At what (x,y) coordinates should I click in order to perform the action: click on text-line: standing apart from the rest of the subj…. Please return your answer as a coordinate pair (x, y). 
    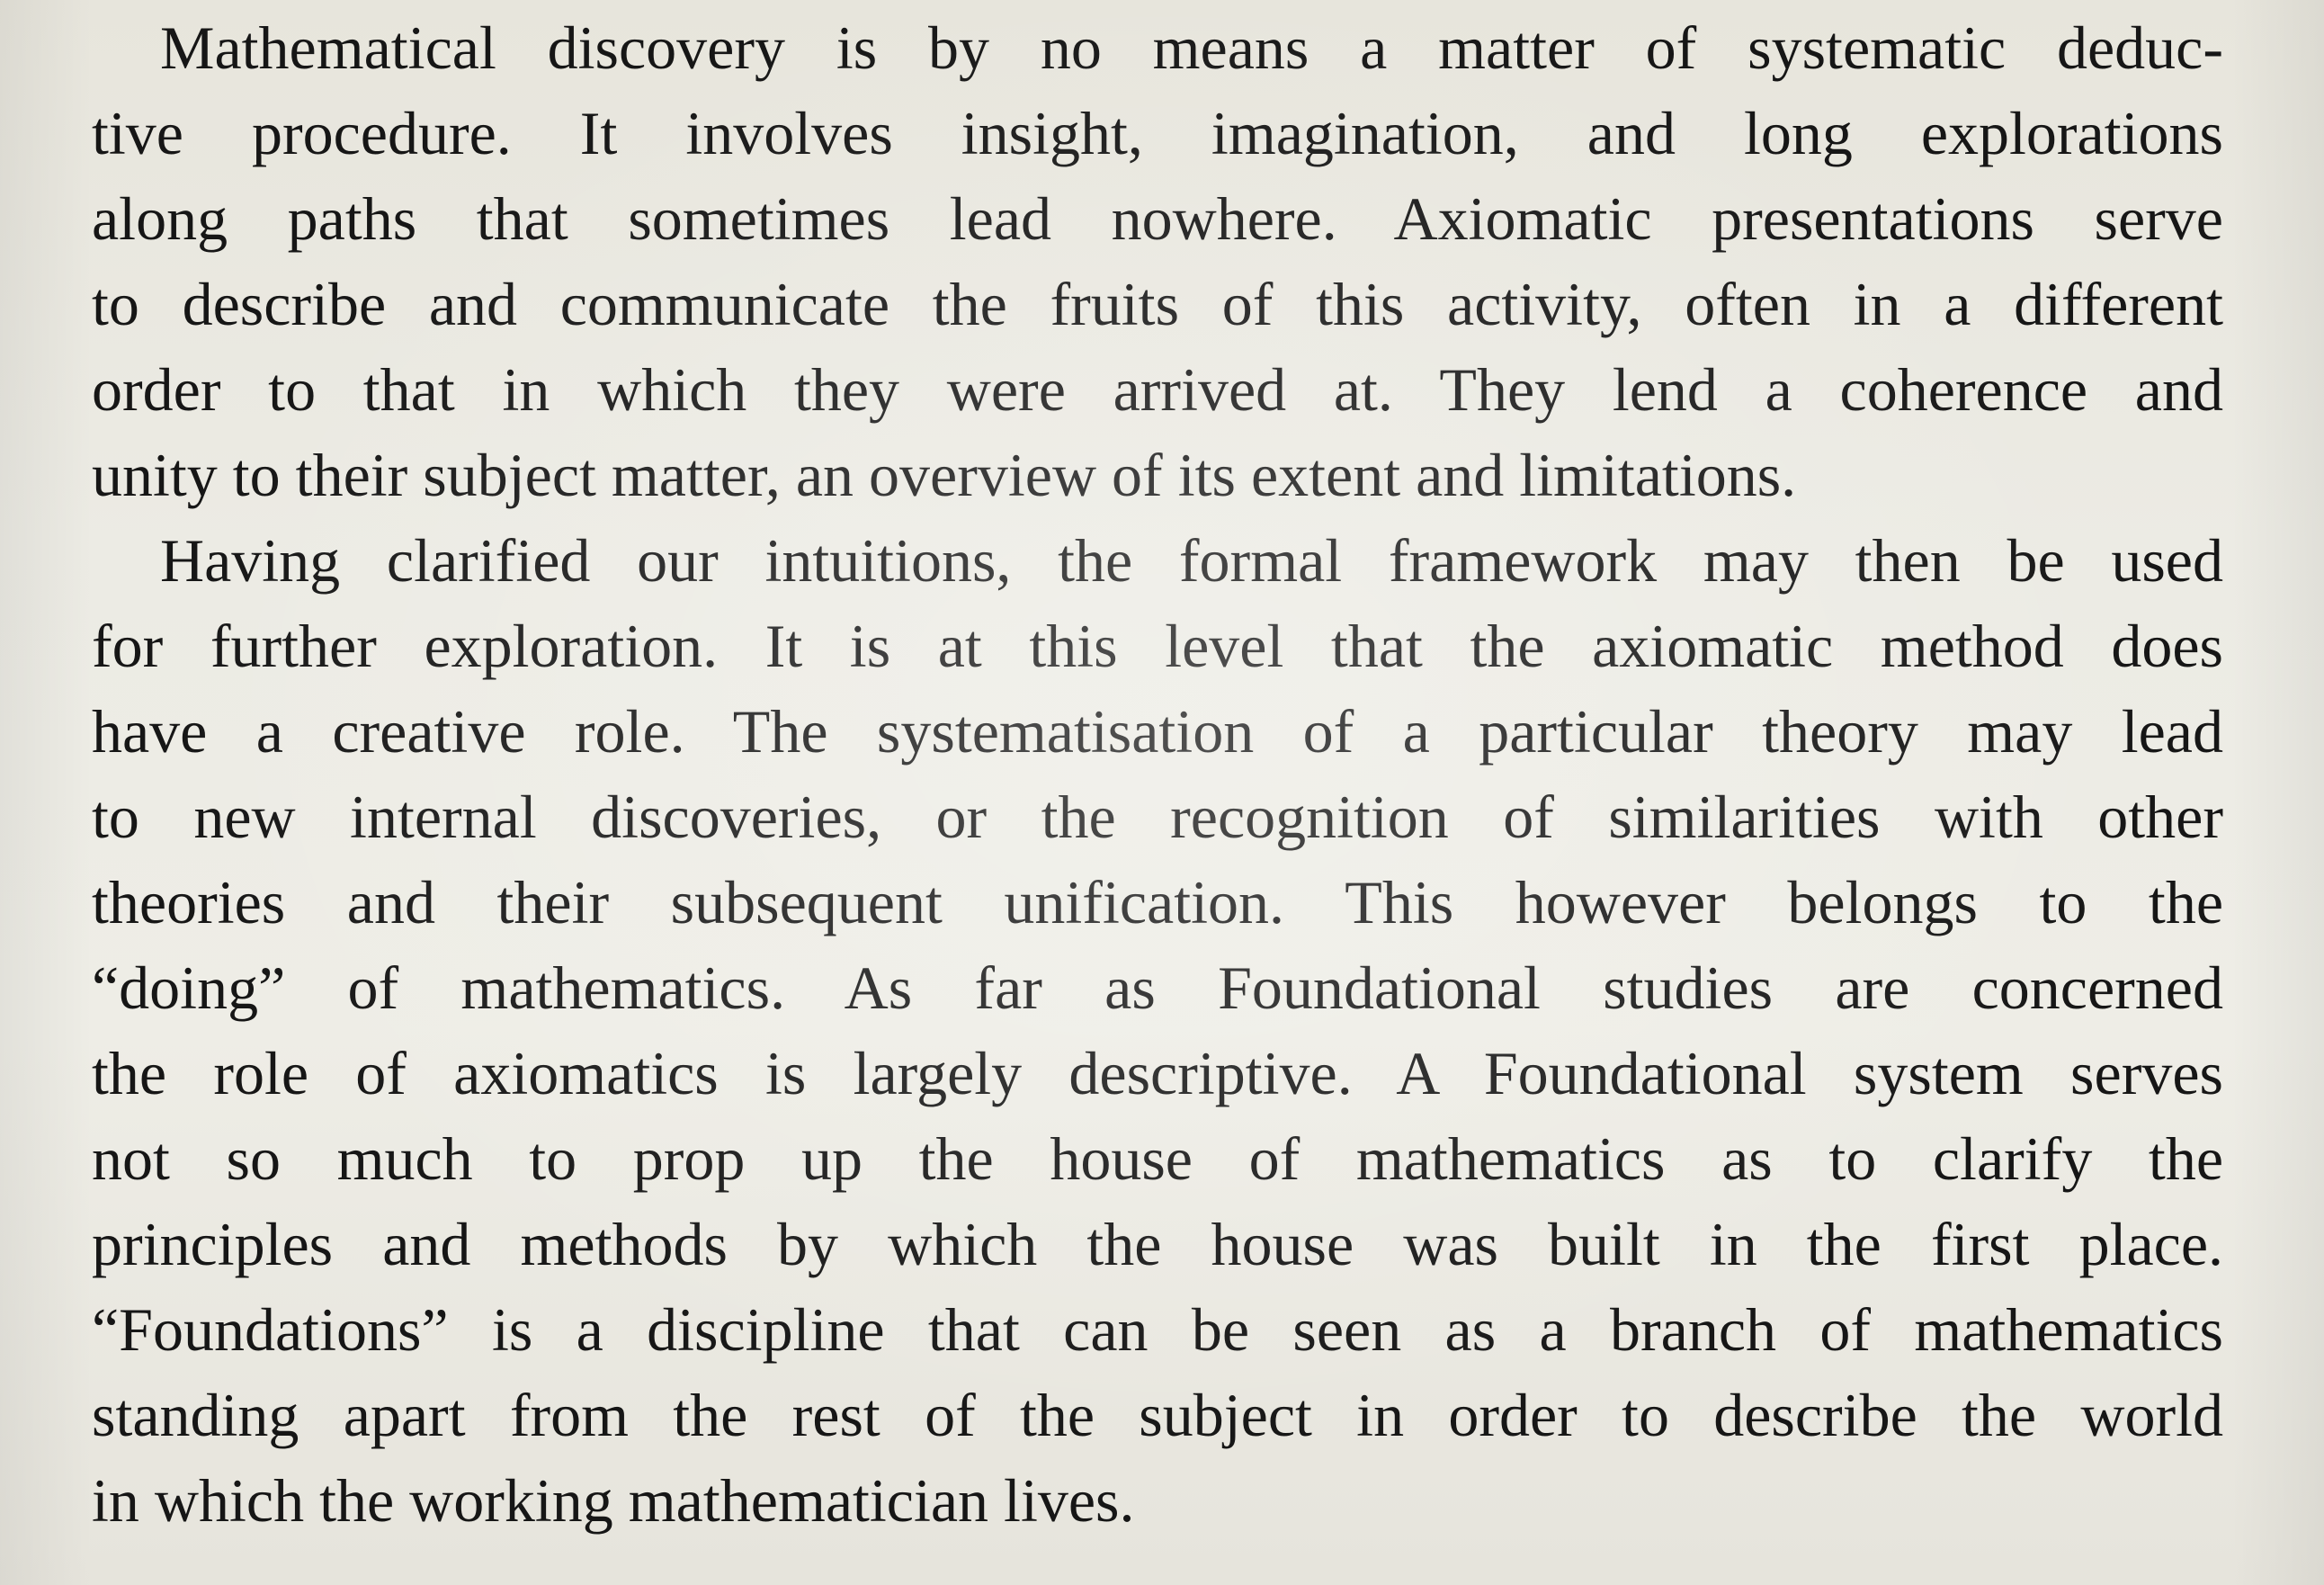
    Looking at the image, I should click on (1157, 1415).